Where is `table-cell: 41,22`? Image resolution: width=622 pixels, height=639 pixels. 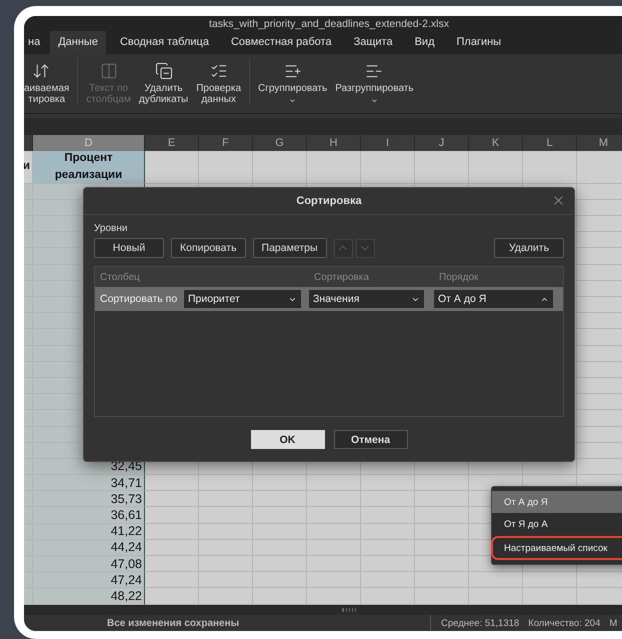
table-cell: 41,22 is located at coordinates (89, 532).